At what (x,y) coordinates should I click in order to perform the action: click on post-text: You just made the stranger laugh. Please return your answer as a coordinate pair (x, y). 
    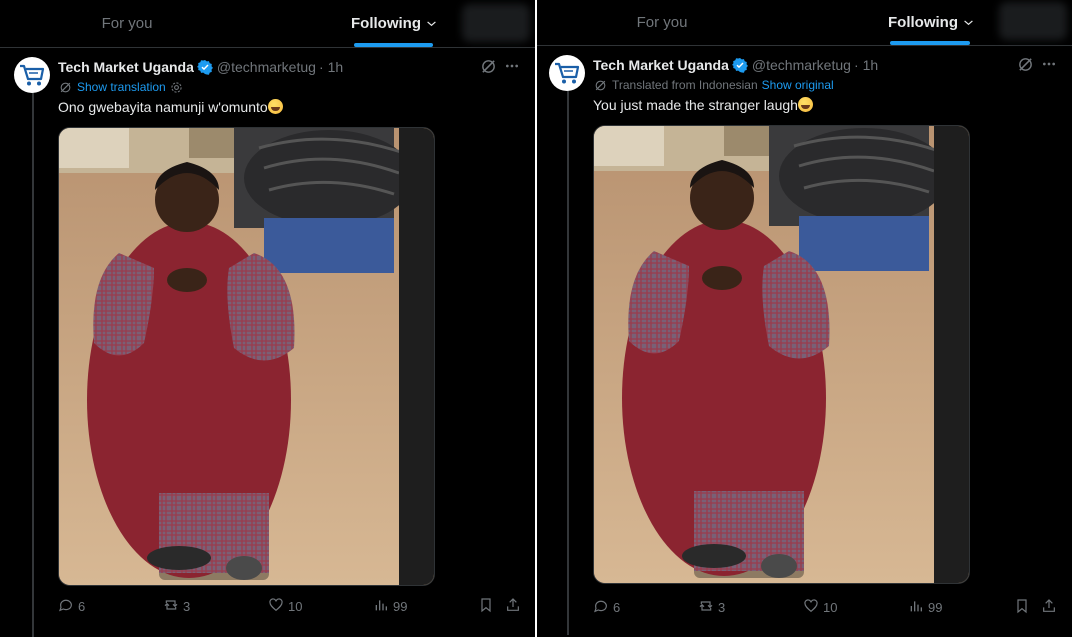
    Looking at the image, I should click on (703, 105).